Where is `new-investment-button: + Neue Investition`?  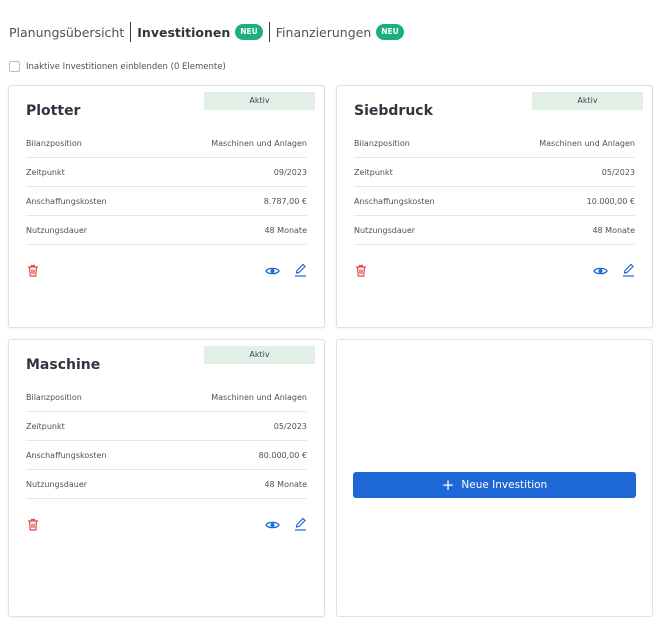
new-investment-button: + Neue Investition is located at coordinates (494, 485).